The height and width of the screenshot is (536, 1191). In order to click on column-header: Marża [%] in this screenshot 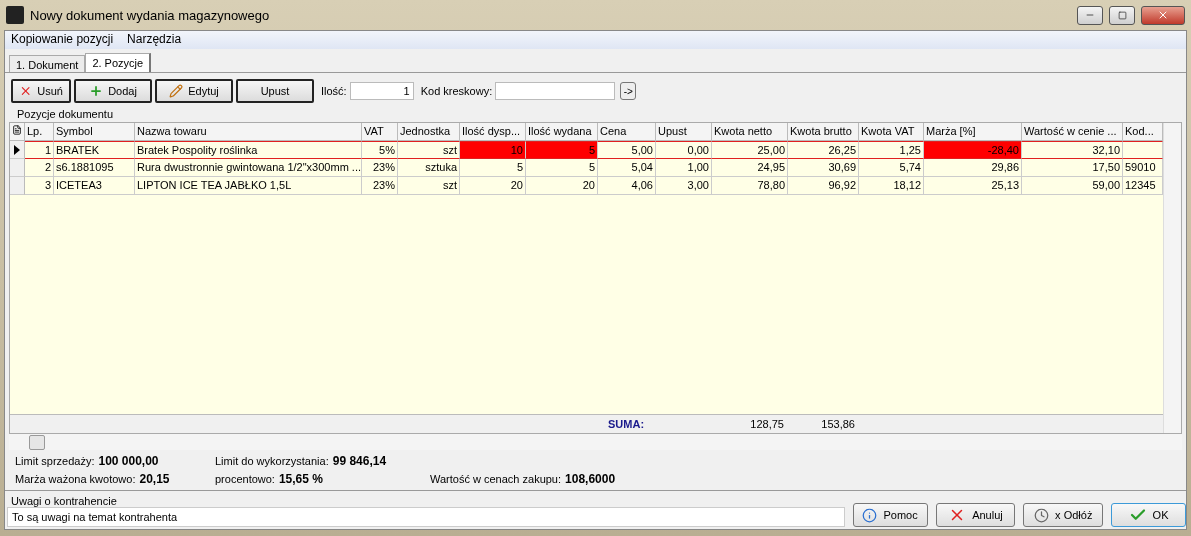, I will do `click(973, 132)`.